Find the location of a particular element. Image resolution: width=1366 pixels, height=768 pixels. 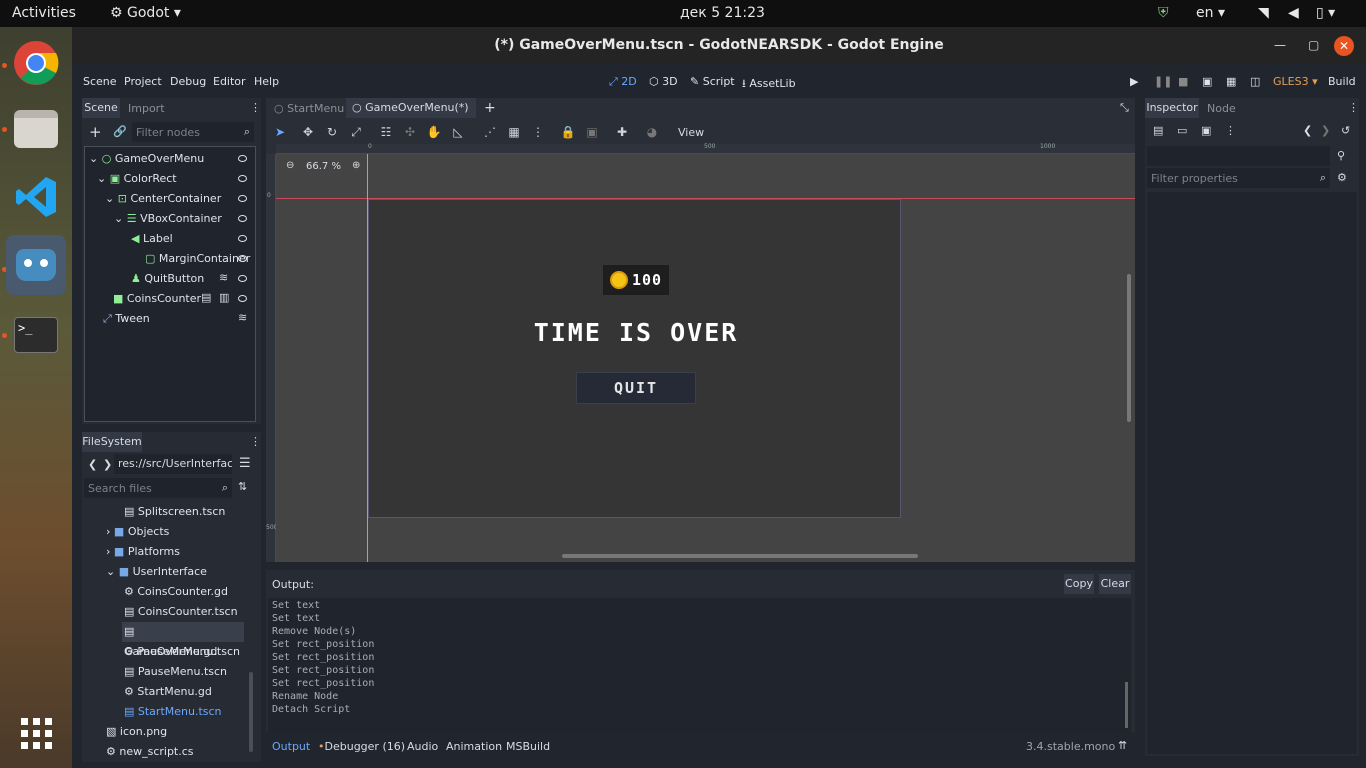

build-button: Build is located at coordinates (1342, 81).